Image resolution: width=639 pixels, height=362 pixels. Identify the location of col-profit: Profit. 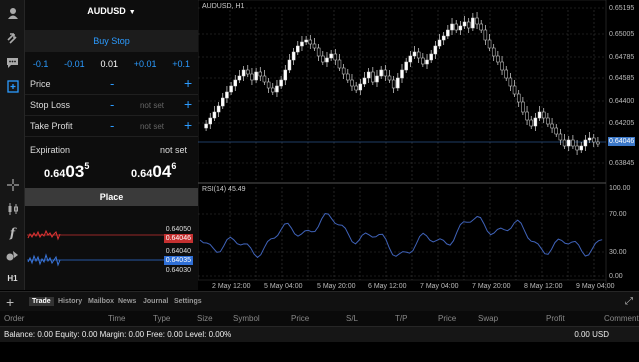
(555, 318).